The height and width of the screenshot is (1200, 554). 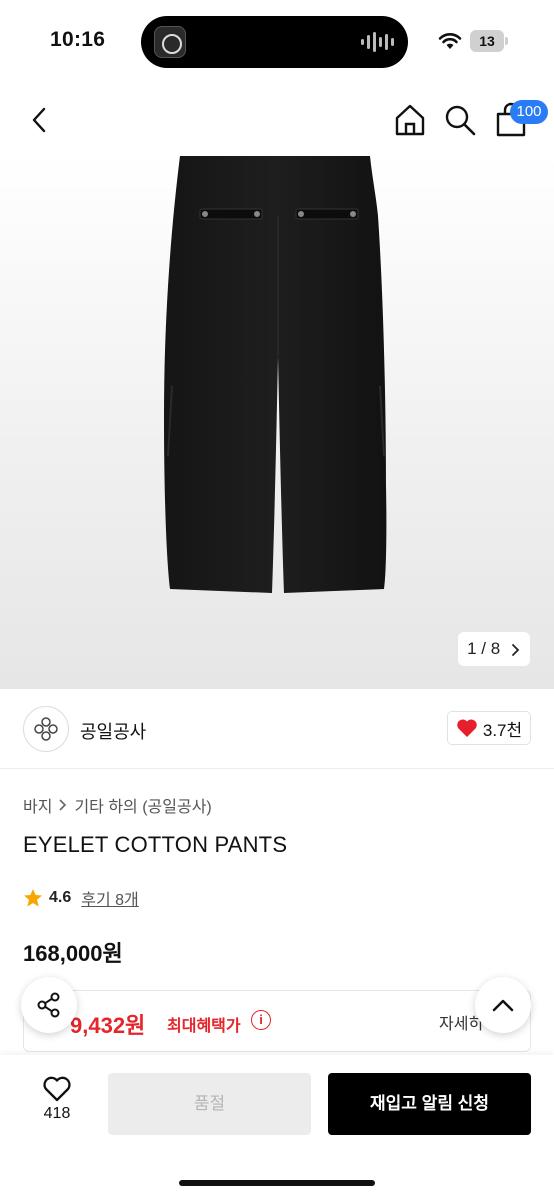 I want to click on wishlist-button: 418, so click(x=57, y=1105).